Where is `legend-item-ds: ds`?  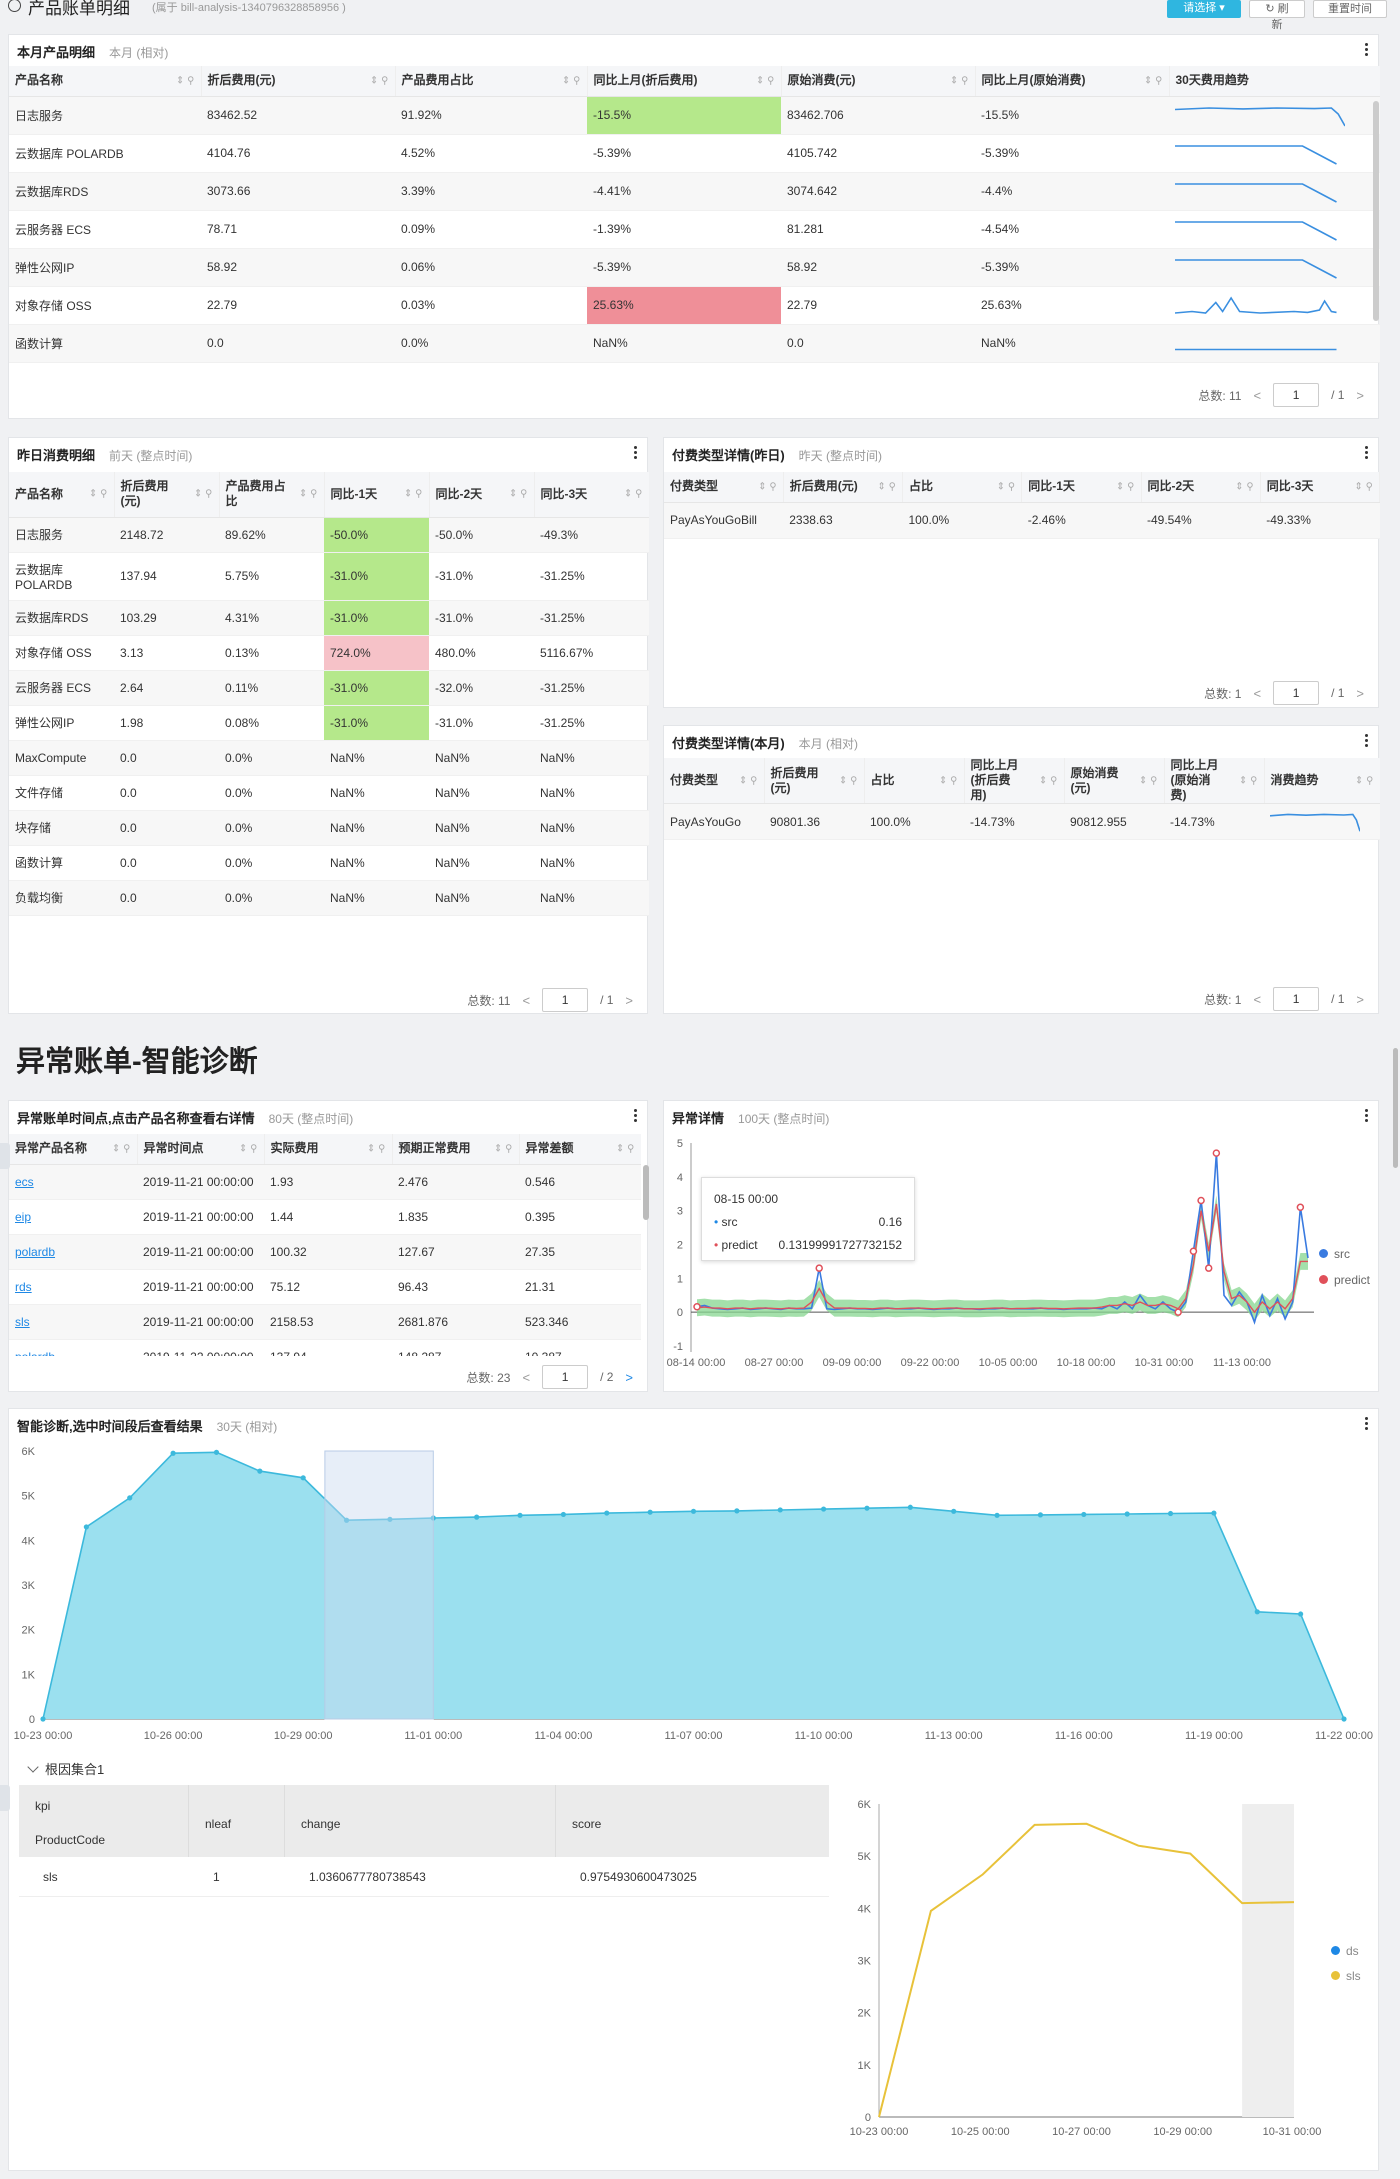 legend-item-ds: ds is located at coordinates (1346, 1951).